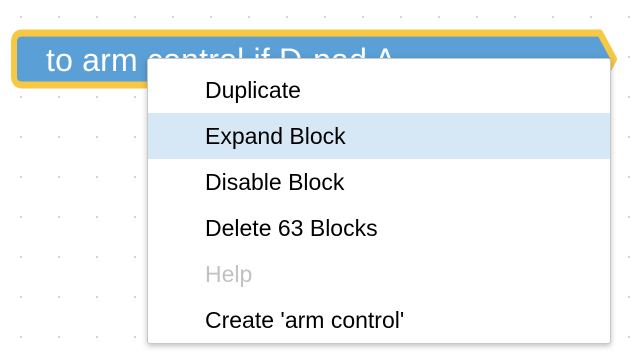  What do you see at coordinates (379, 320) in the screenshot?
I see `menu-item-create-arm-control: Create 'arm control'` at bounding box center [379, 320].